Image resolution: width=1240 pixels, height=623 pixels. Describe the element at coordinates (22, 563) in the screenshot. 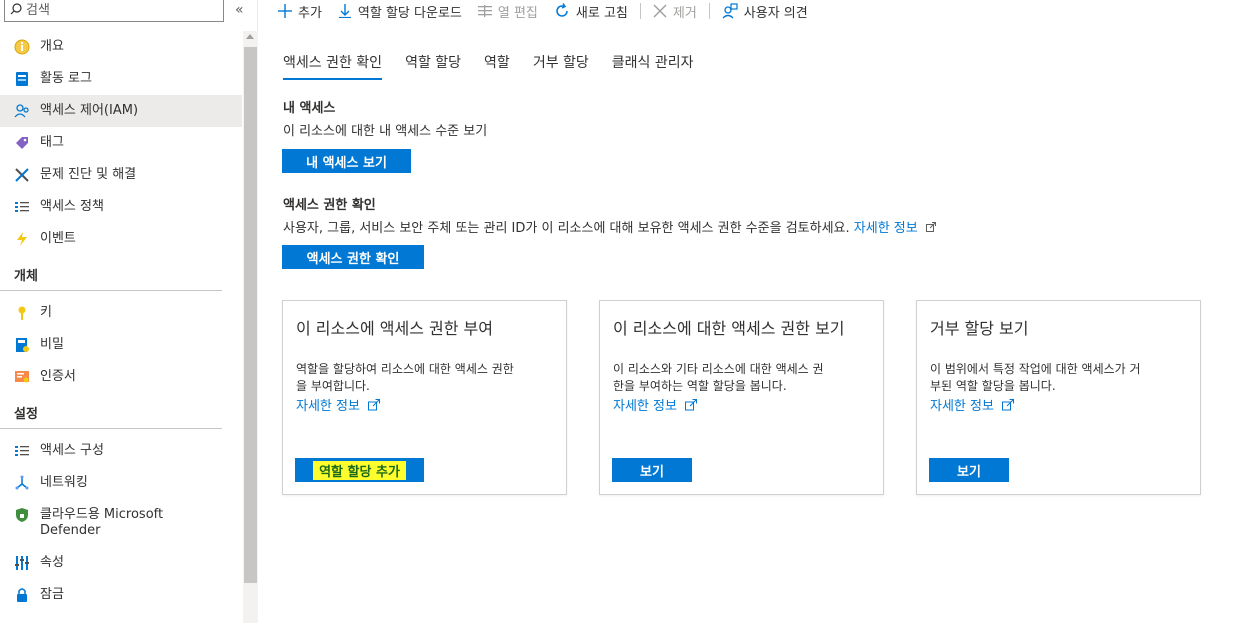

I see `properties-icon` at that location.